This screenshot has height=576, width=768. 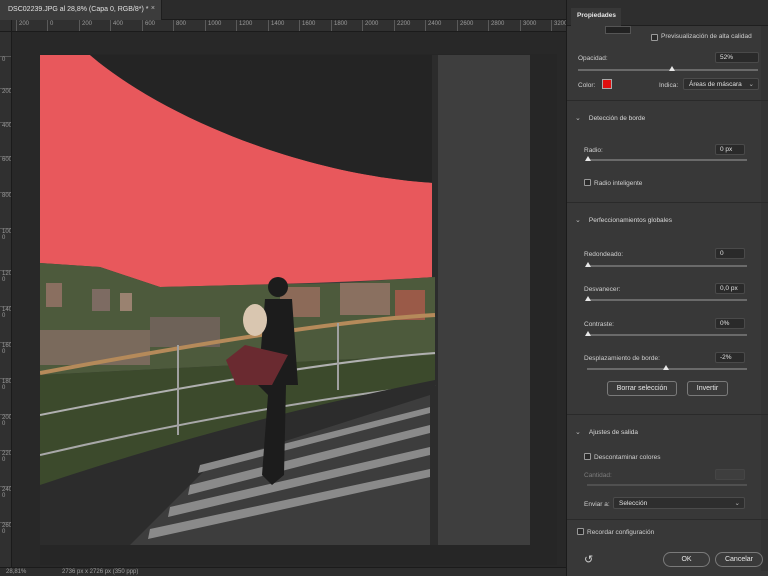 What do you see at coordinates (667, 335) in the screenshot?
I see `contrast-slider-track` at bounding box center [667, 335].